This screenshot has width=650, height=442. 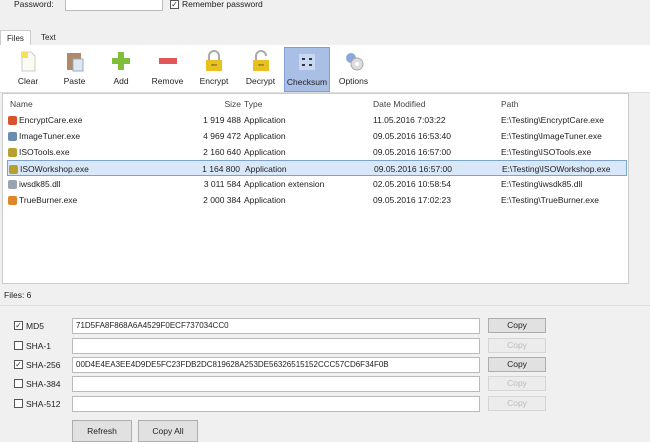 What do you see at coordinates (307, 82) in the screenshot?
I see `toolbar-label: Checksum` at bounding box center [307, 82].